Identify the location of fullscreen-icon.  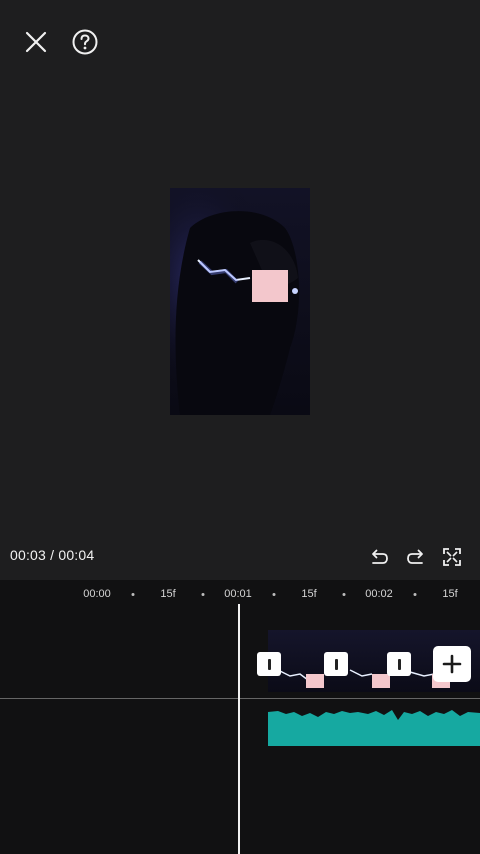
(452, 557).